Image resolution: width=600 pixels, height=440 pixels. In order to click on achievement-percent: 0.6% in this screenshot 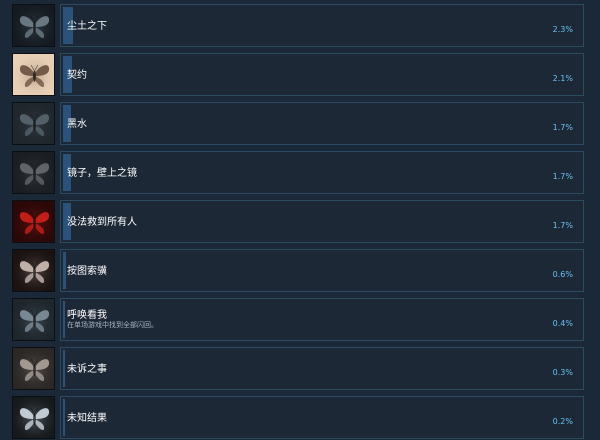, I will do `click(562, 274)`.